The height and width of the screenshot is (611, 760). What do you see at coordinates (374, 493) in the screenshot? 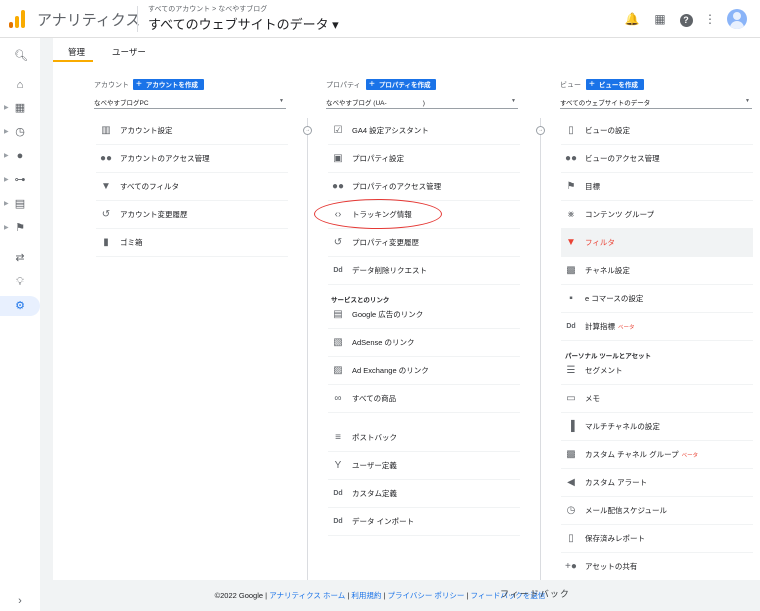
I see `menu-item-label: カスタム定義` at bounding box center [374, 493].